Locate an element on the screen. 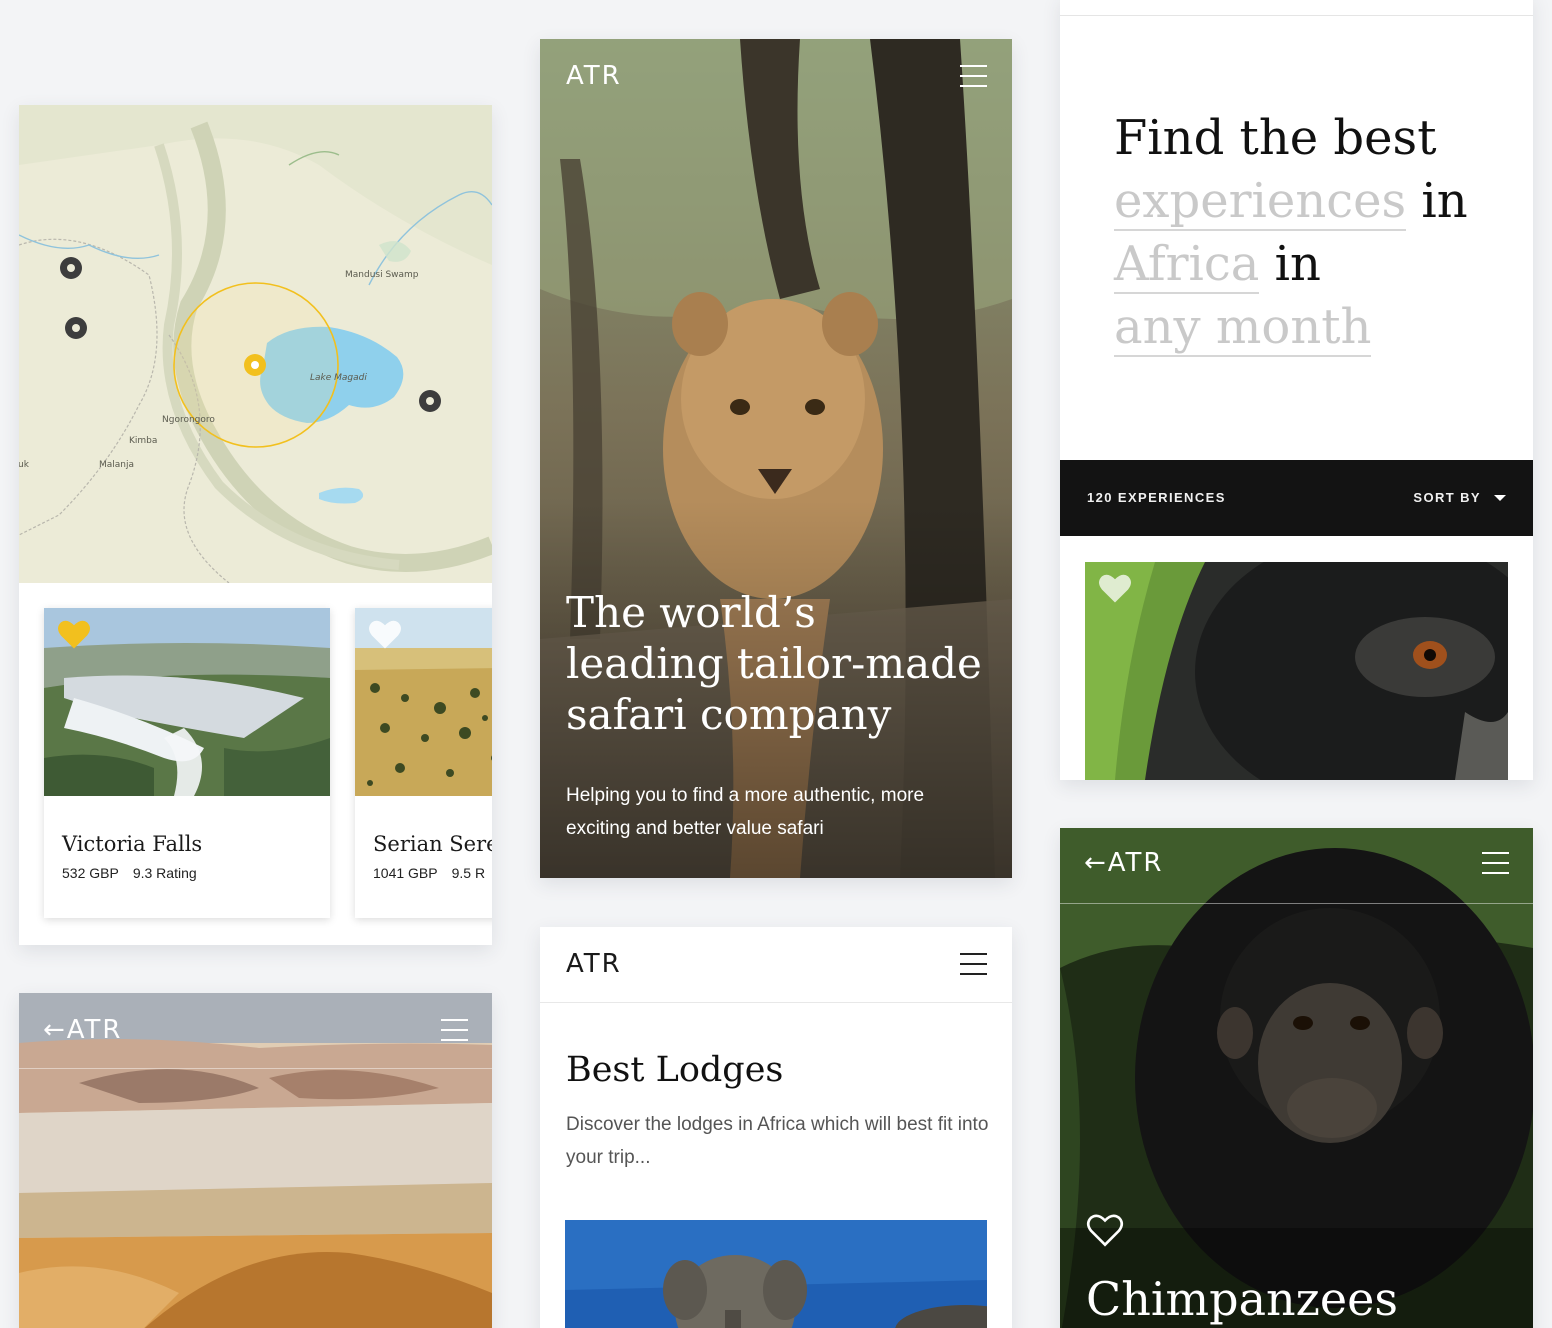 Image resolution: width=1552 pixels, height=1328 pixels. app-header: ATR is located at coordinates (776, 965).